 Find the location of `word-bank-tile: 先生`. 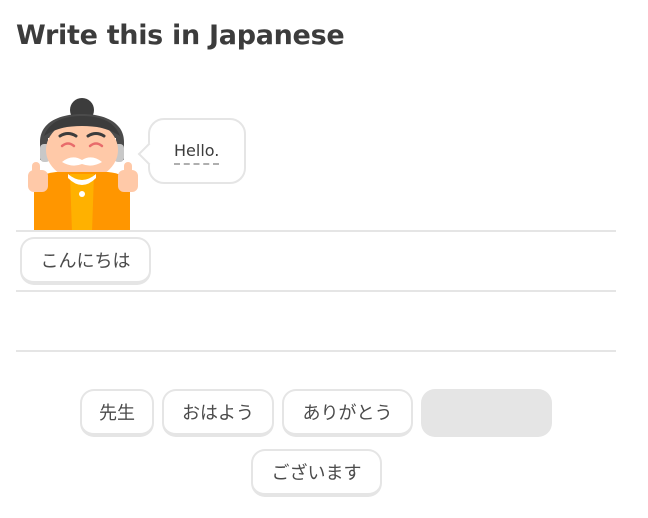

word-bank-tile: 先生 is located at coordinates (117, 413).